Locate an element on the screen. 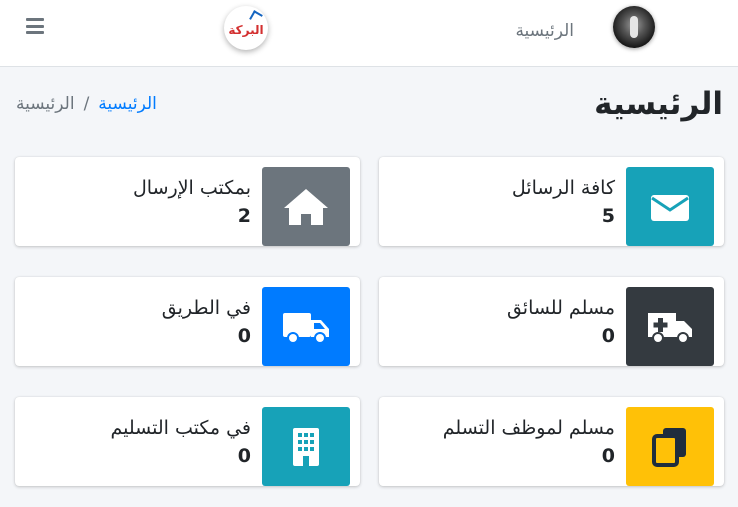 The width and height of the screenshot is (738, 507). copy-icon is located at coordinates (669, 447).